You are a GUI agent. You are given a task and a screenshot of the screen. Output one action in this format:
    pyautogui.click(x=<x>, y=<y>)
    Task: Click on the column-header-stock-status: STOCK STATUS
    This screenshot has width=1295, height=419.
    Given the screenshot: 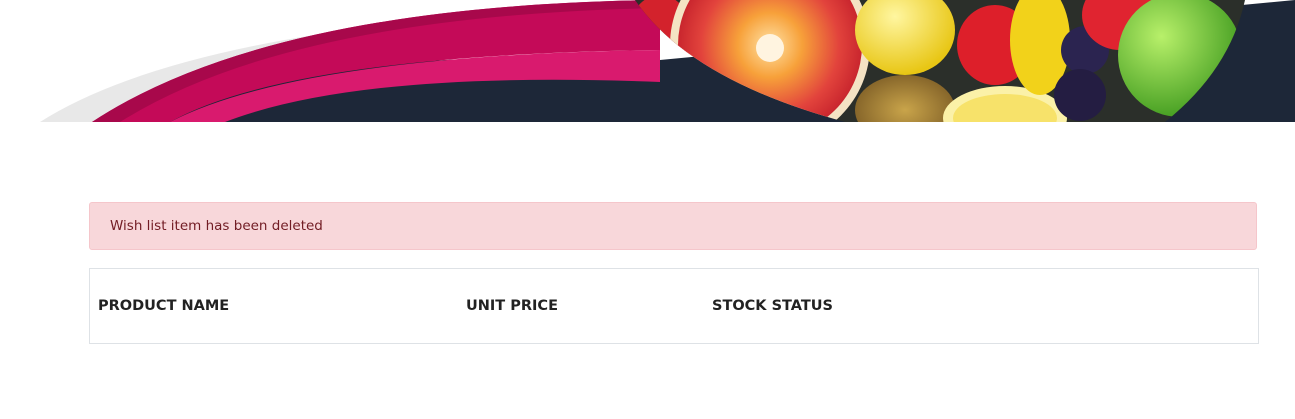 What is the action you would take?
    pyautogui.click(x=772, y=306)
    